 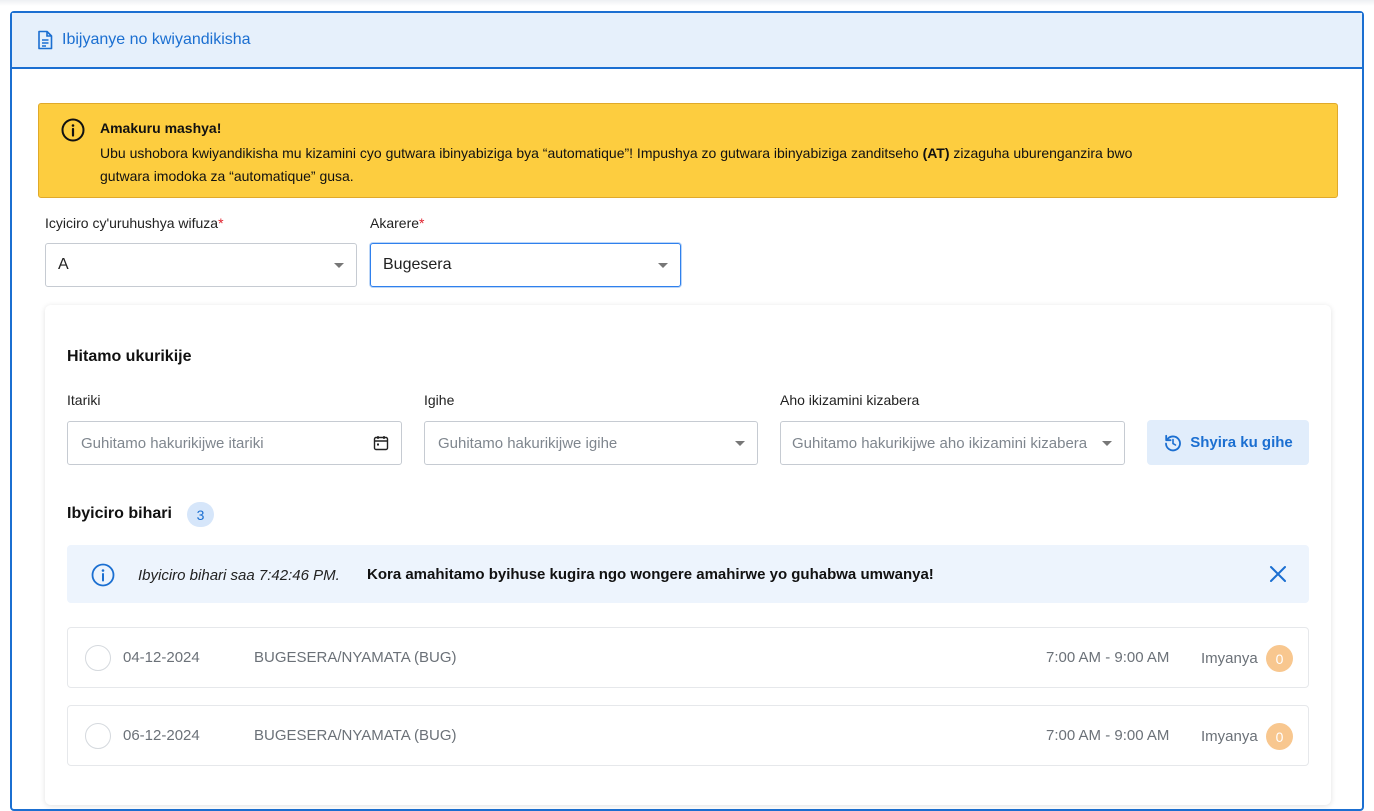 I want to click on location-label: Aho ikizamini kizabera, so click(x=850, y=400).